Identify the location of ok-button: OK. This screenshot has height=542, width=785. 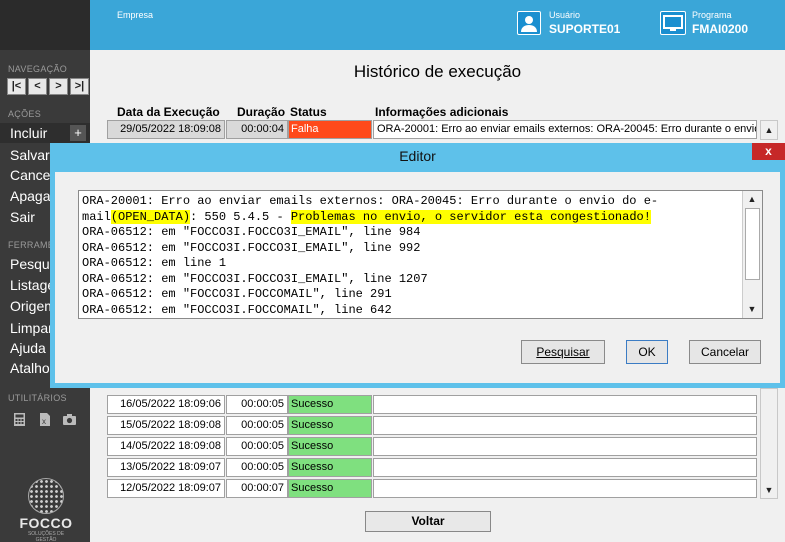
(647, 352).